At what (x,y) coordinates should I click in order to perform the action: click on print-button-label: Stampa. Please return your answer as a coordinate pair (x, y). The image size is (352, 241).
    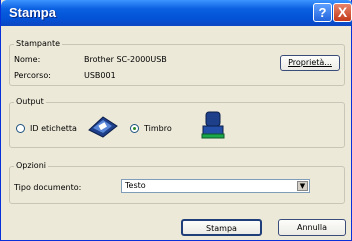
    Looking at the image, I should click on (221, 228).